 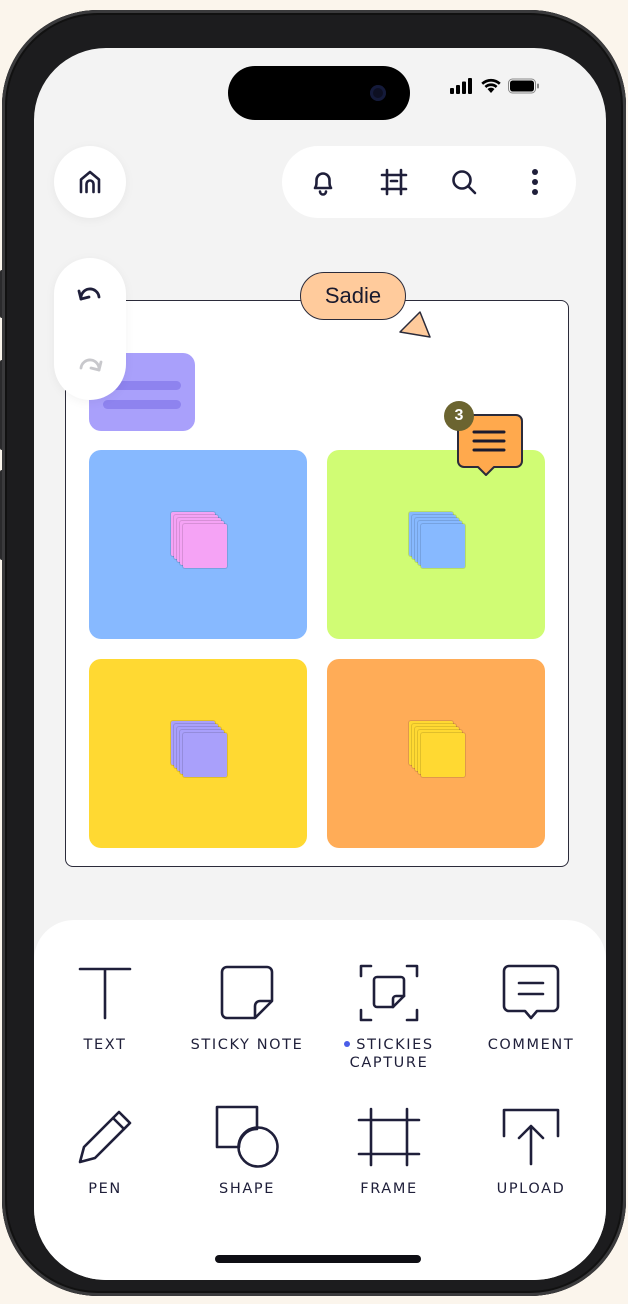 What do you see at coordinates (319, 93) in the screenshot?
I see `dynamic-island` at bounding box center [319, 93].